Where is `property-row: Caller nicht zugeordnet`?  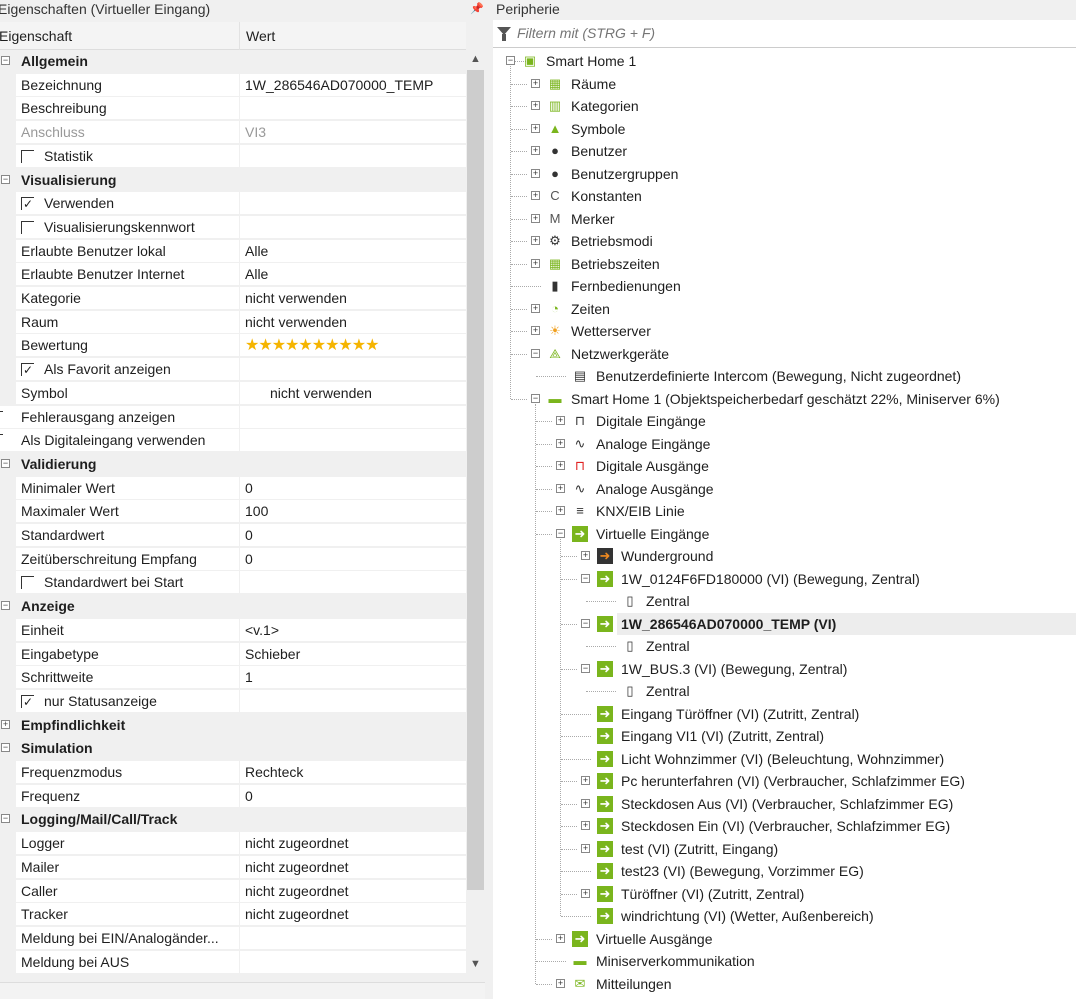 property-row: Caller nicht zugeordnet is located at coordinates (233, 891).